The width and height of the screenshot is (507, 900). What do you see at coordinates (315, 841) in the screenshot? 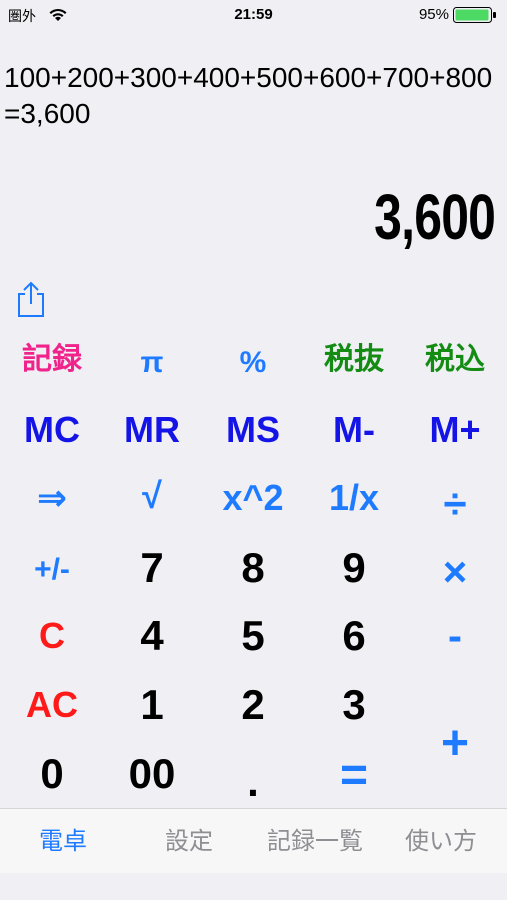
I see `tab-record-list: 記録一覧` at bounding box center [315, 841].